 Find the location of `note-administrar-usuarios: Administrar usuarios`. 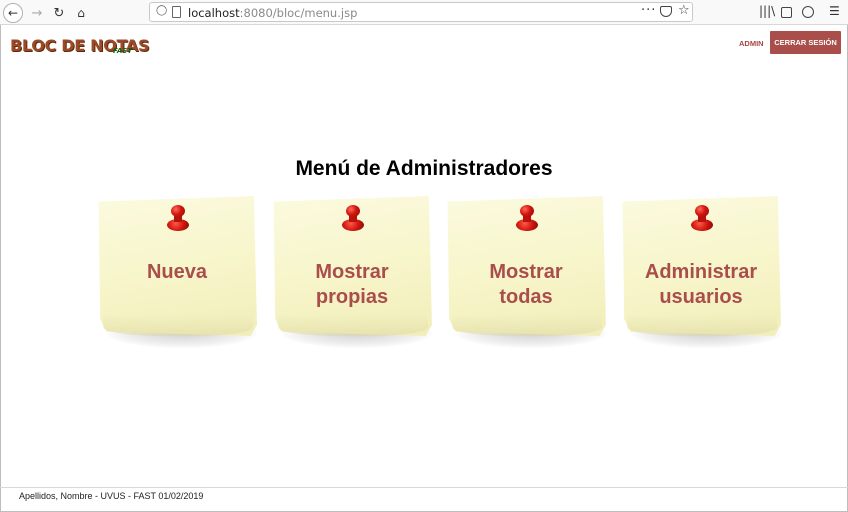

note-administrar-usuarios: Administrar usuarios is located at coordinates (704, 280).